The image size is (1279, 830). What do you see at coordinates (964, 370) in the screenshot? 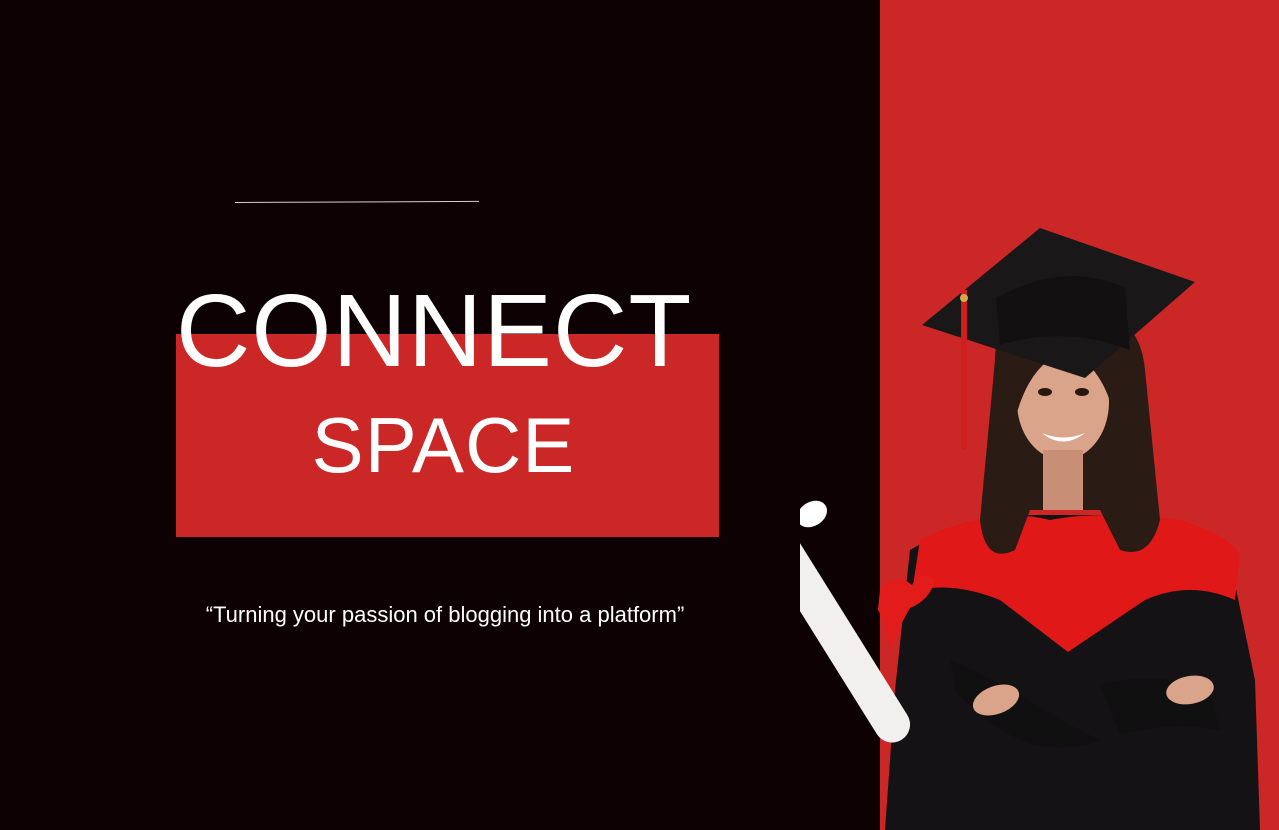
I see `cap-tassel` at bounding box center [964, 370].